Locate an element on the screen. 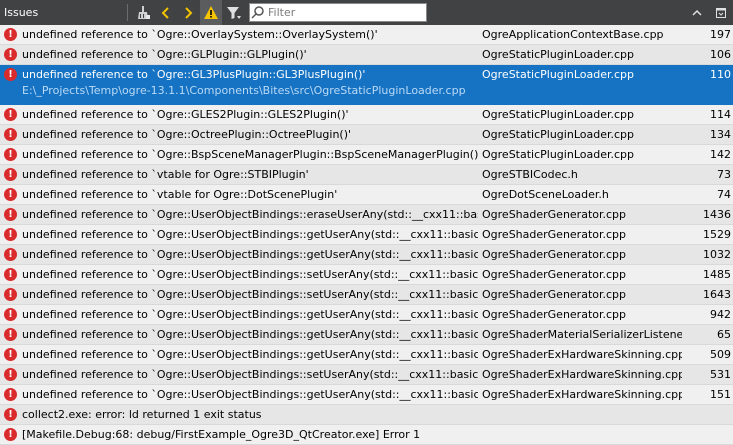 The height and width of the screenshot is (445, 733). close-pane-icon is located at coordinates (721, 12).